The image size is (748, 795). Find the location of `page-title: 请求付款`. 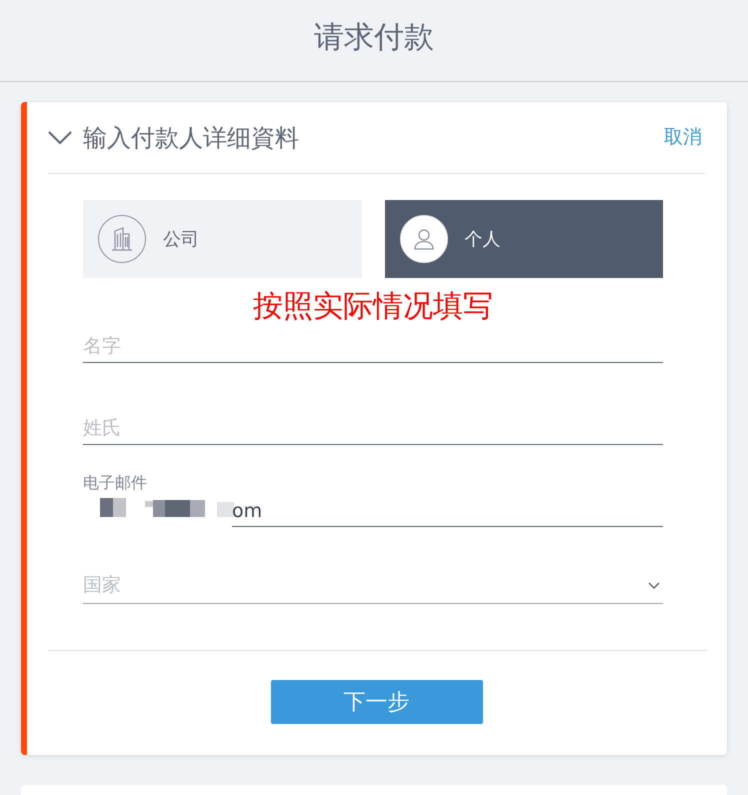

page-title: 请求付款 is located at coordinates (374, 38).